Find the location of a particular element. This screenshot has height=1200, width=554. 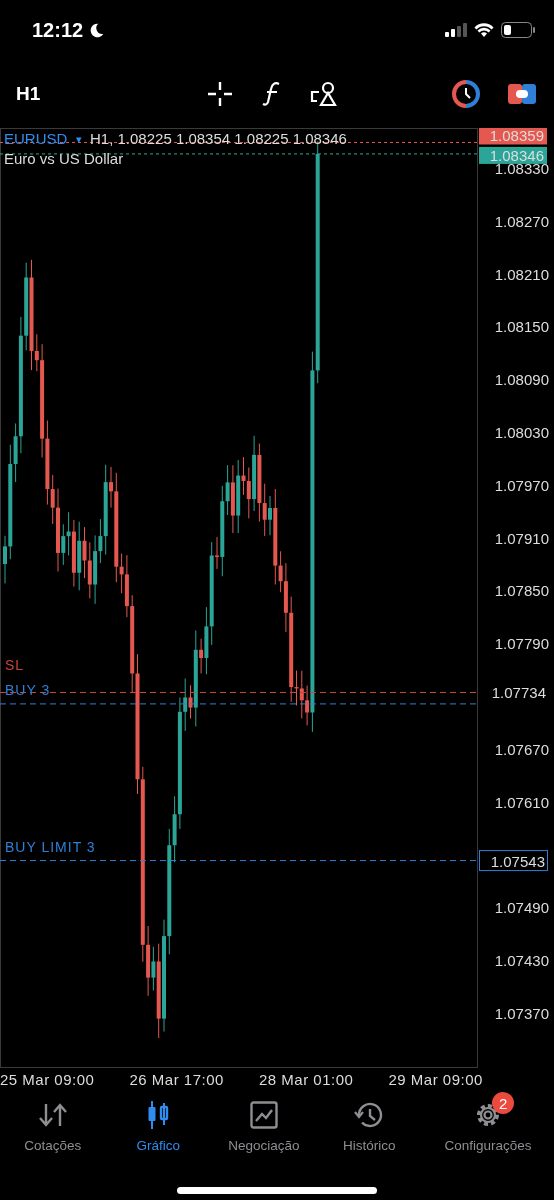

price-tick: 1.07970 is located at coordinates (521, 485).